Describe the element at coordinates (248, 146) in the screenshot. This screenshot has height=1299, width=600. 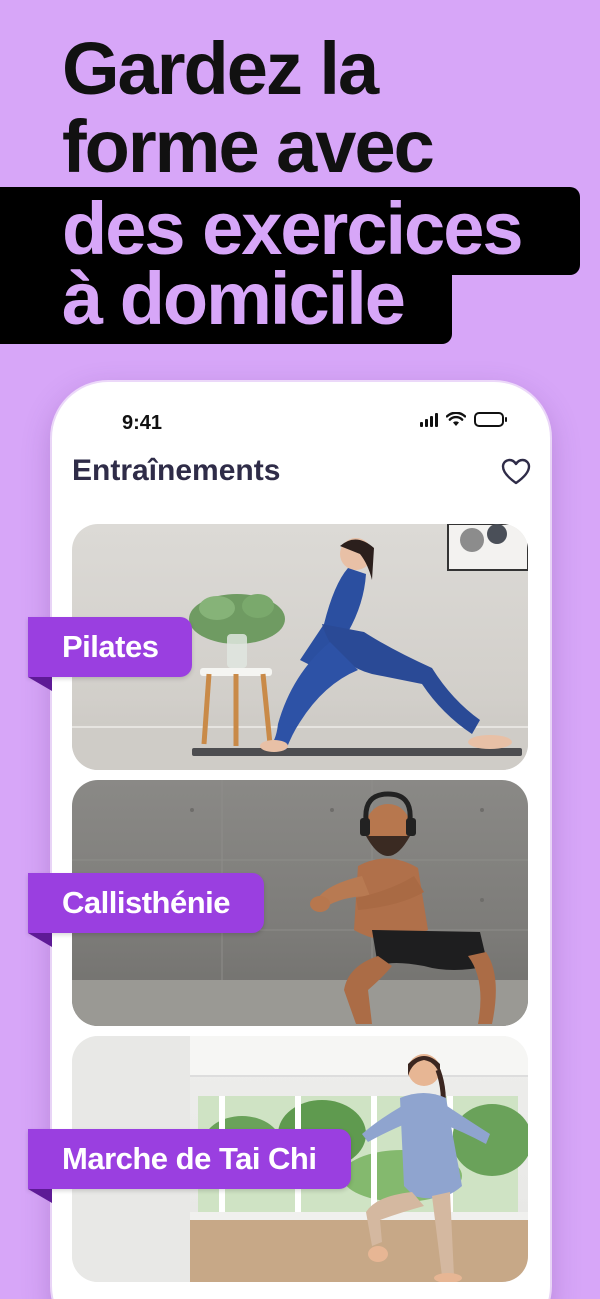
I see `headline-line-2: forme avec` at that location.